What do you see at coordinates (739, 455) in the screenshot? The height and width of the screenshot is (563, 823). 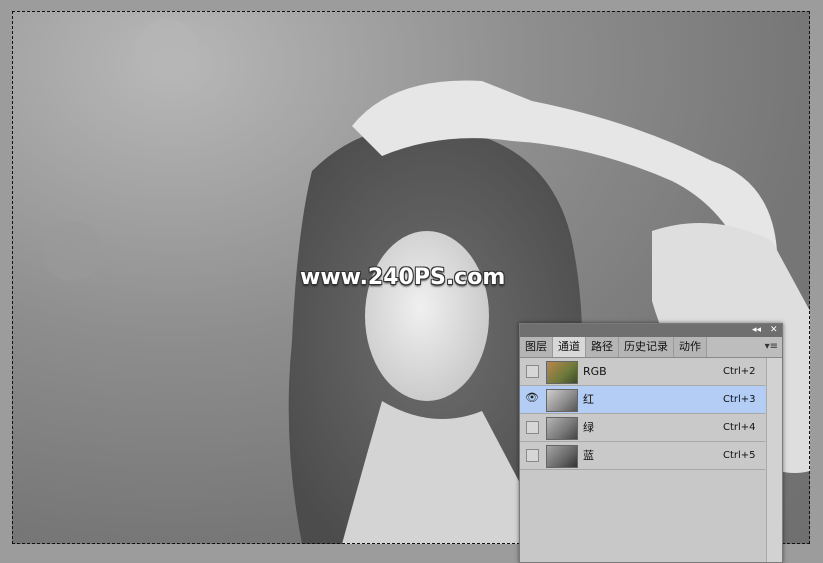 I see `channel-shortcut: Ctrl+5` at bounding box center [739, 455].